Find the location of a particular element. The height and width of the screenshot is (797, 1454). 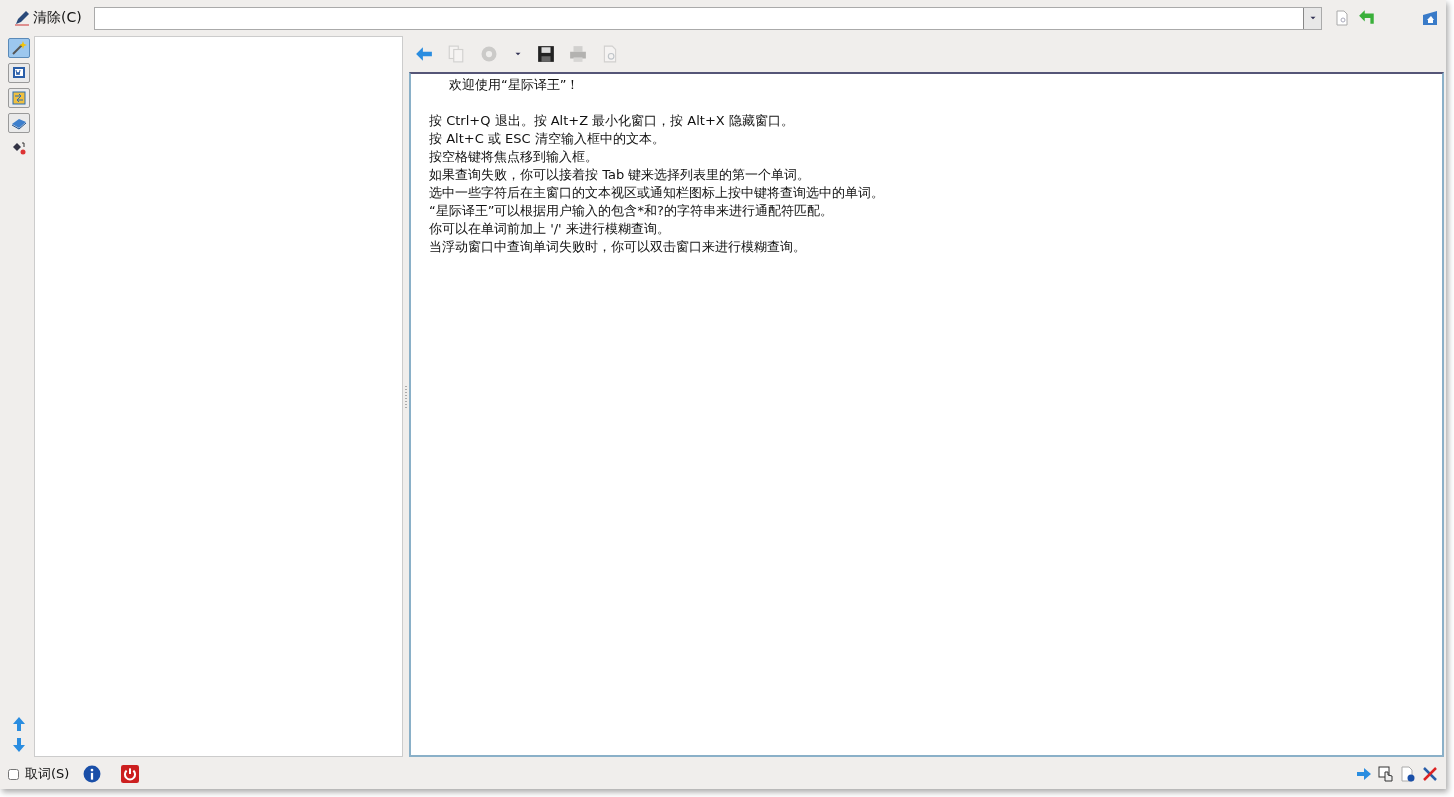

magic-wand-icon is located at coordinates (19, 48).